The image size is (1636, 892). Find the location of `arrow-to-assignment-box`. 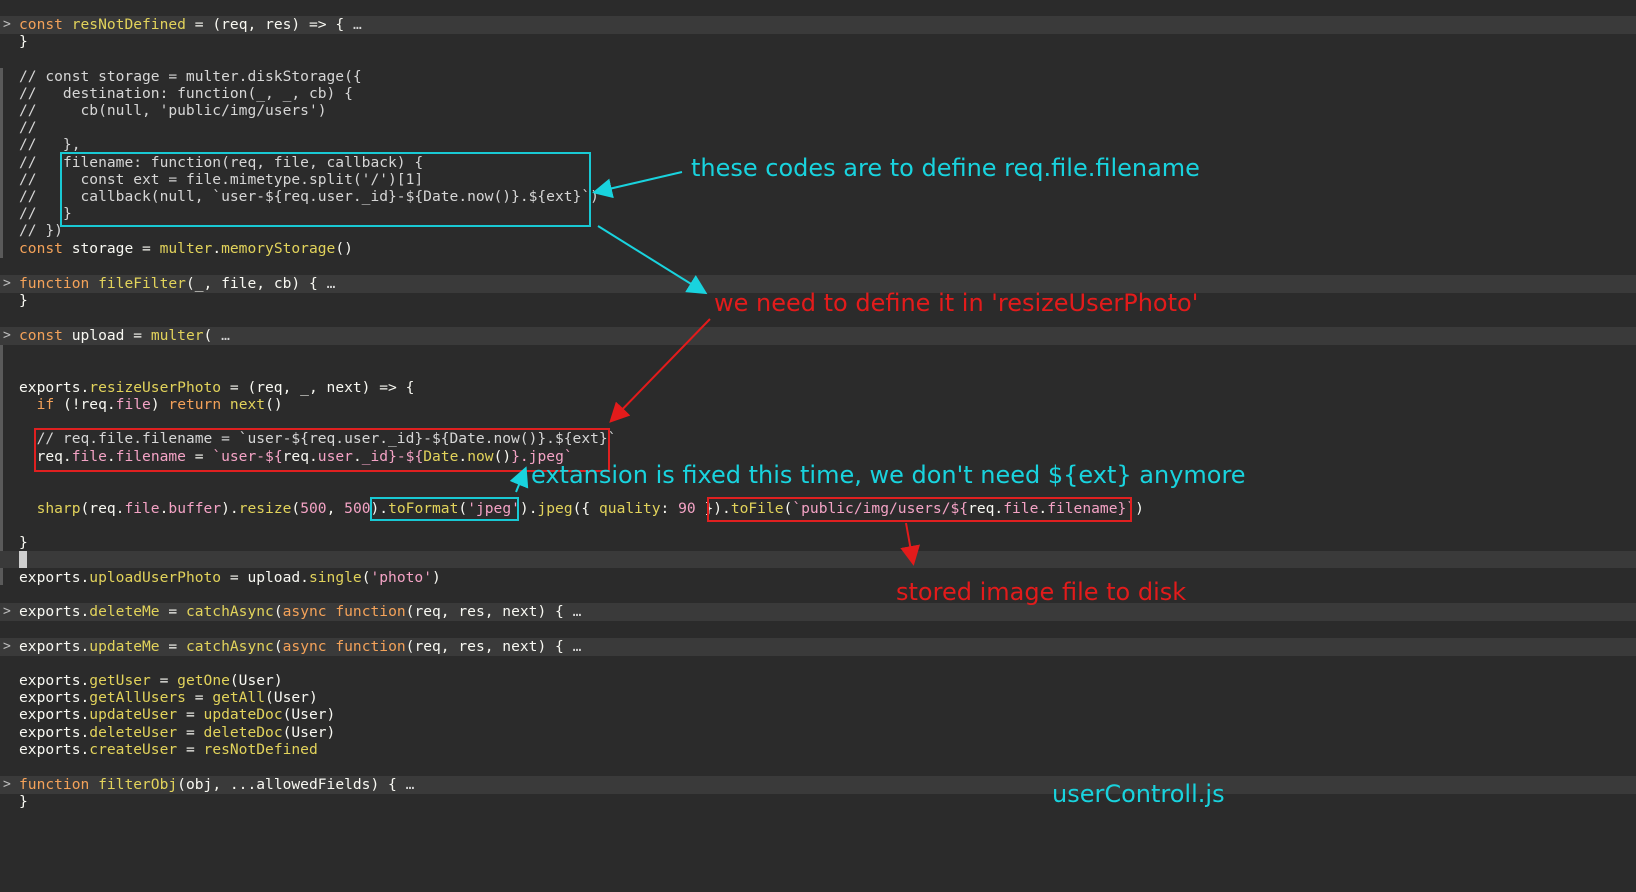

arrow-to-assignment-box is located at coordinates (660, 370).